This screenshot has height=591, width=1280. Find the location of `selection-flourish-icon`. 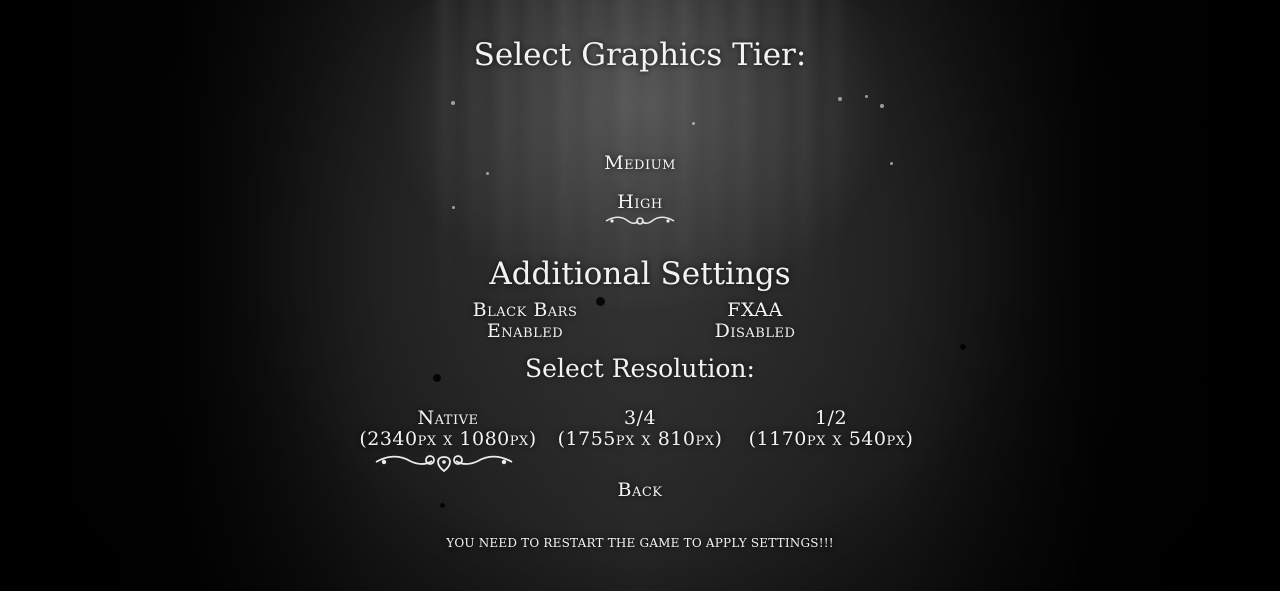

selection-flourish-icon is located at coordinates (640, 221).